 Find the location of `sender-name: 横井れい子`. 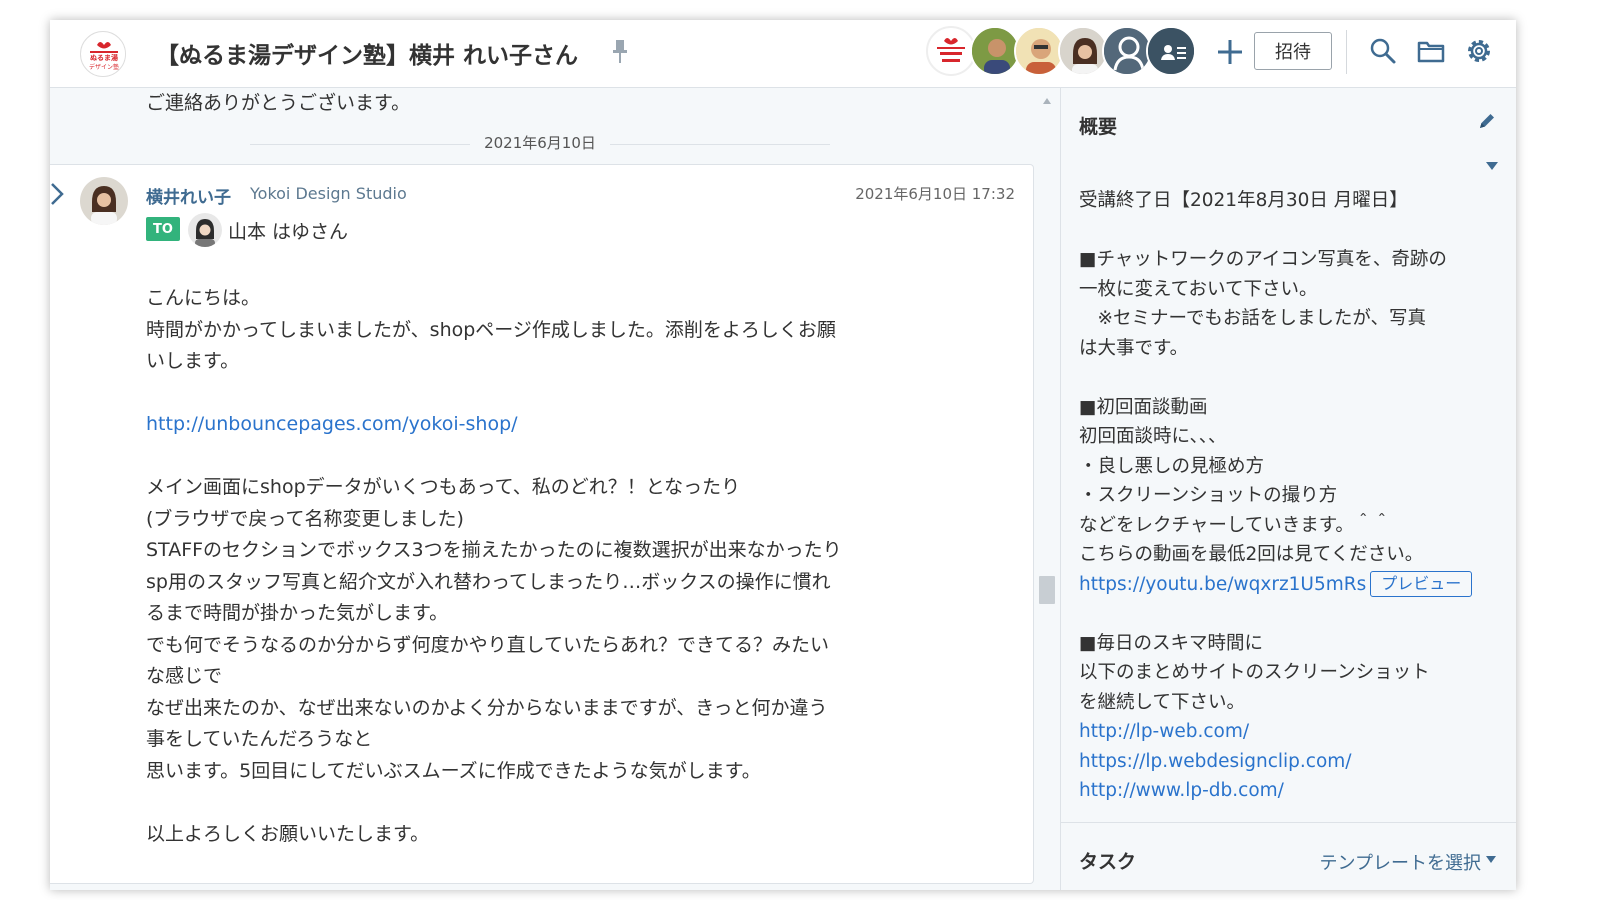

sender-name: 横井れい子 is located at coordinates (188, 195).